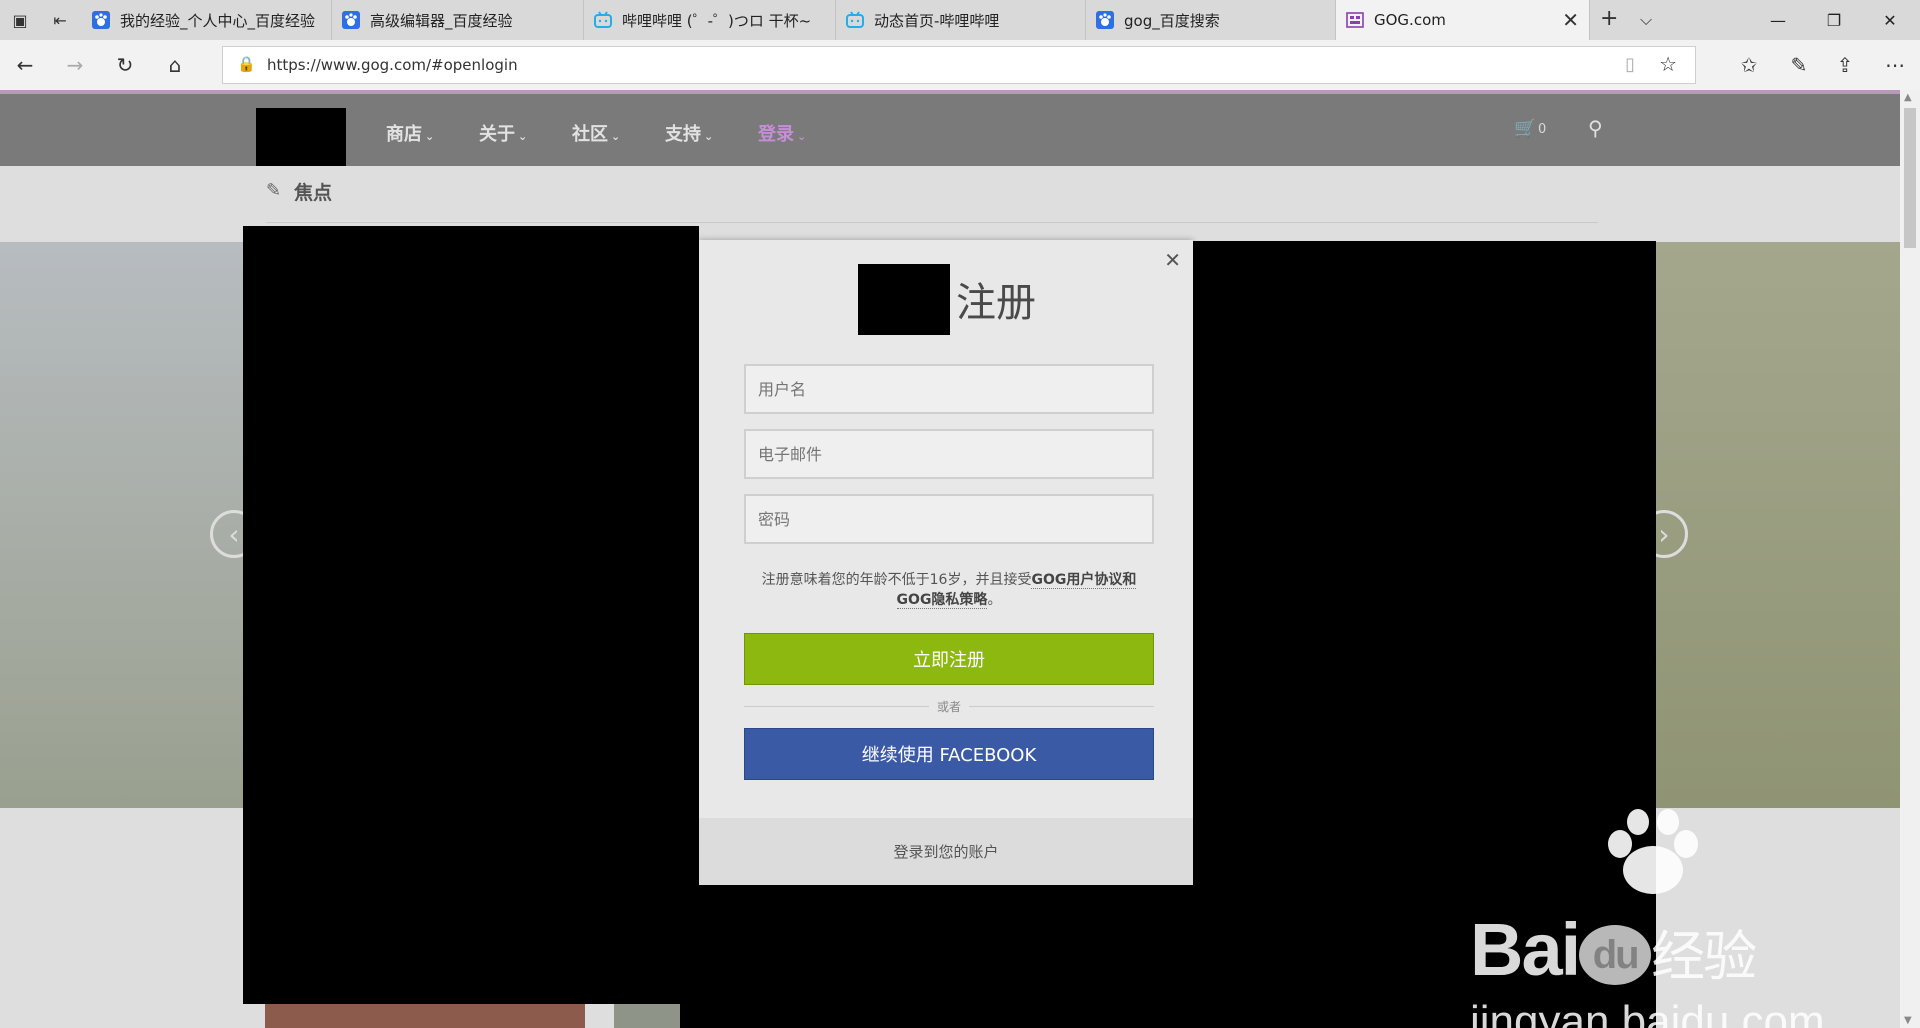 This screenshot has height=1028, width=1920. Describe the element at coordinates (596, 133) in the screenshot. I see `nav-community: 社区 ⌄` at that location.